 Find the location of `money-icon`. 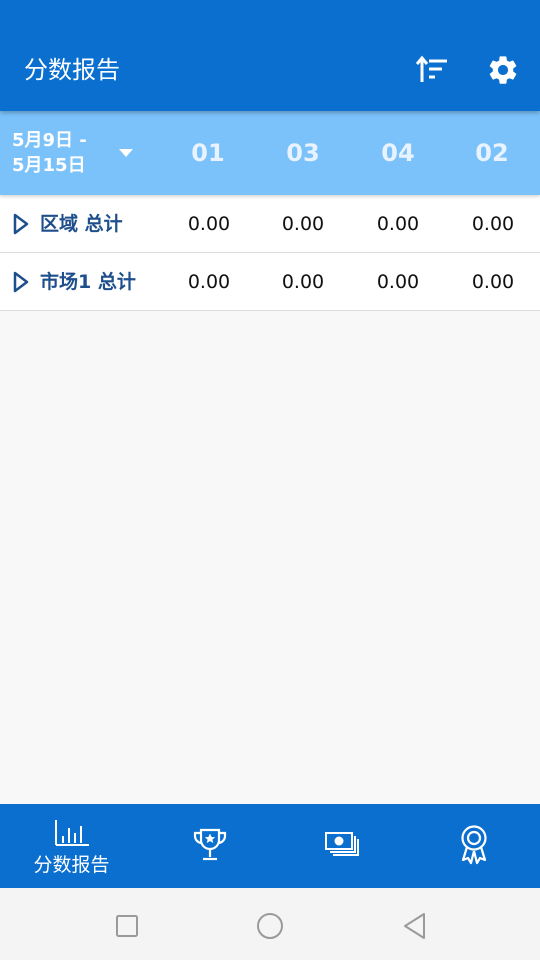

money-icon is located at coordinates (342, 844).